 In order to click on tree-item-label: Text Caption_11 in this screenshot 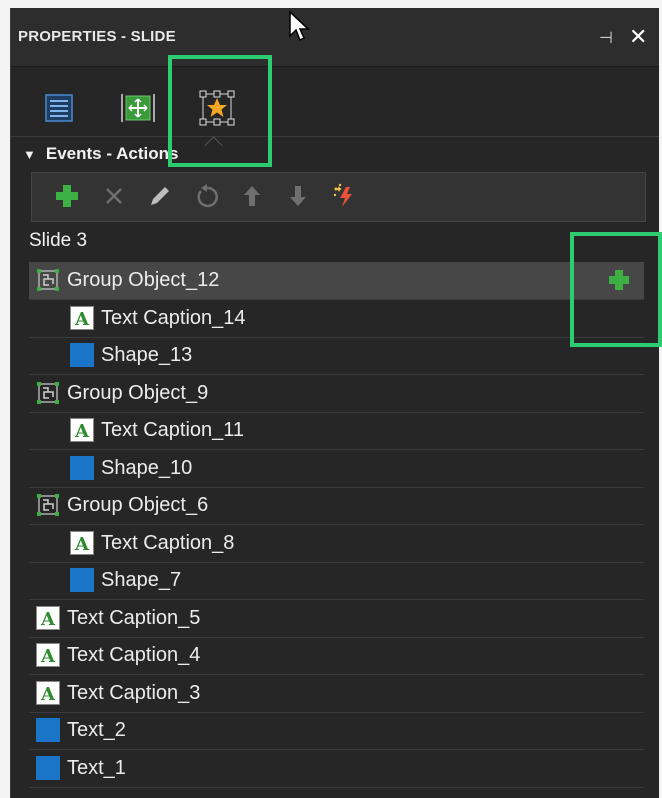, I will do `click(173, 430)`.